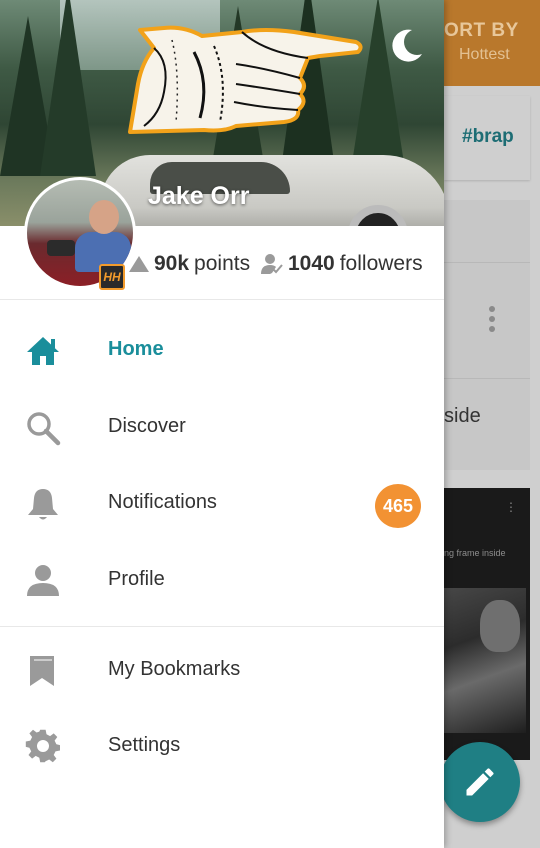  I want to click on video-caption: ng frame inside, so click(475, 553).